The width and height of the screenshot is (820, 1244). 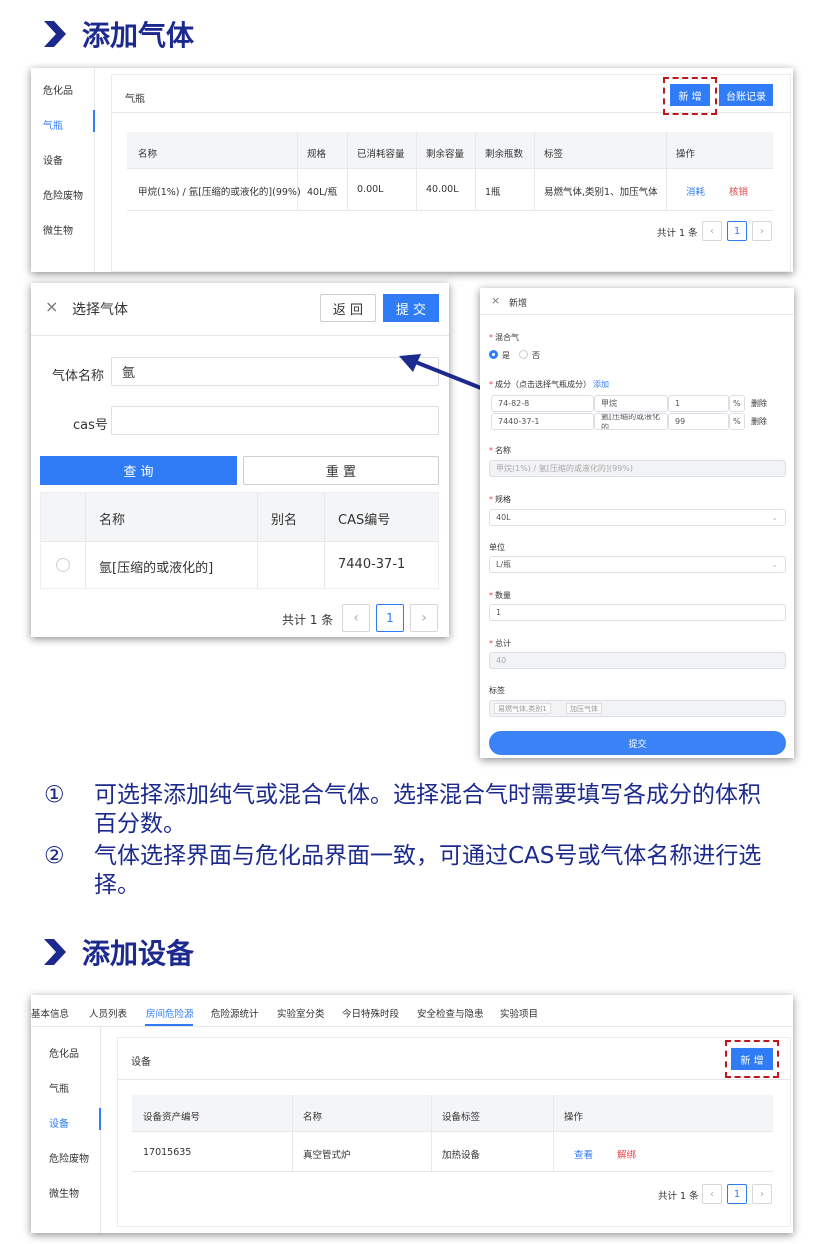 What do you see at coordinates (518, 304) in the screenshot?
I see `form-title: 新增` at bounding box center [518, 304].